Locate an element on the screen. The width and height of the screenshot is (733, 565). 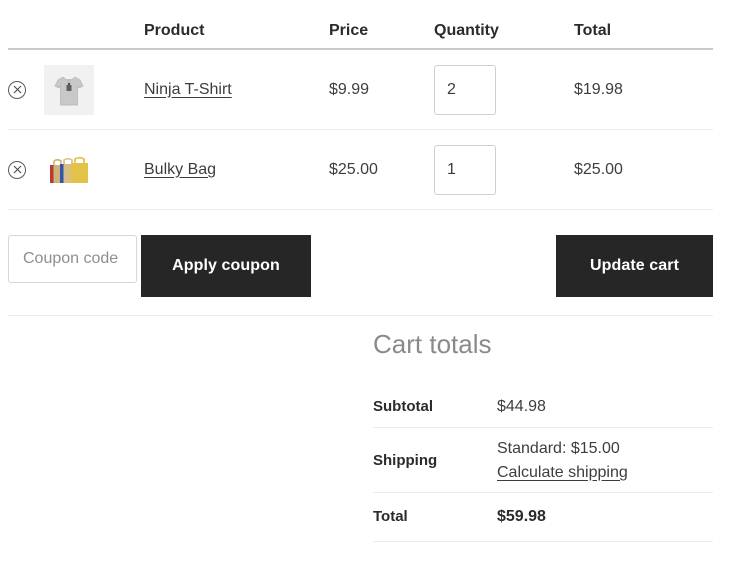
product-link: Bulky Bag is located at coordinates (180, 169).